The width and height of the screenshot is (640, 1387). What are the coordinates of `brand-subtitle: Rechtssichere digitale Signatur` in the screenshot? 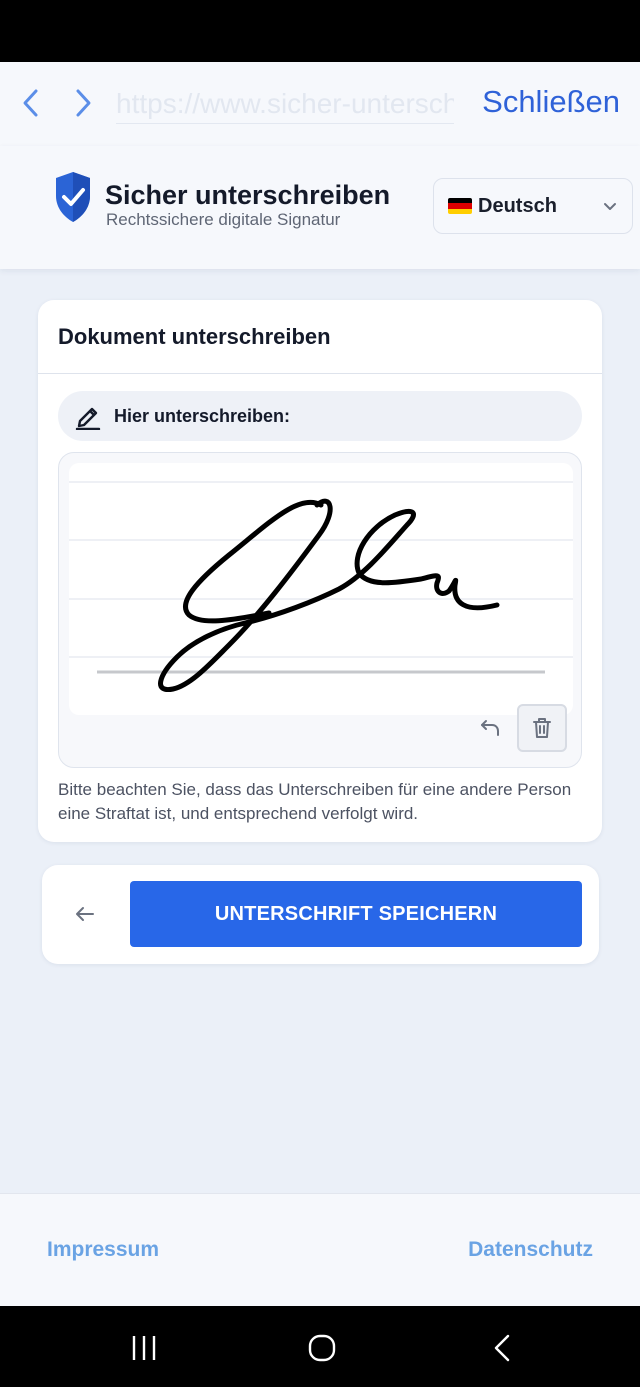 It's located at (223, 219).